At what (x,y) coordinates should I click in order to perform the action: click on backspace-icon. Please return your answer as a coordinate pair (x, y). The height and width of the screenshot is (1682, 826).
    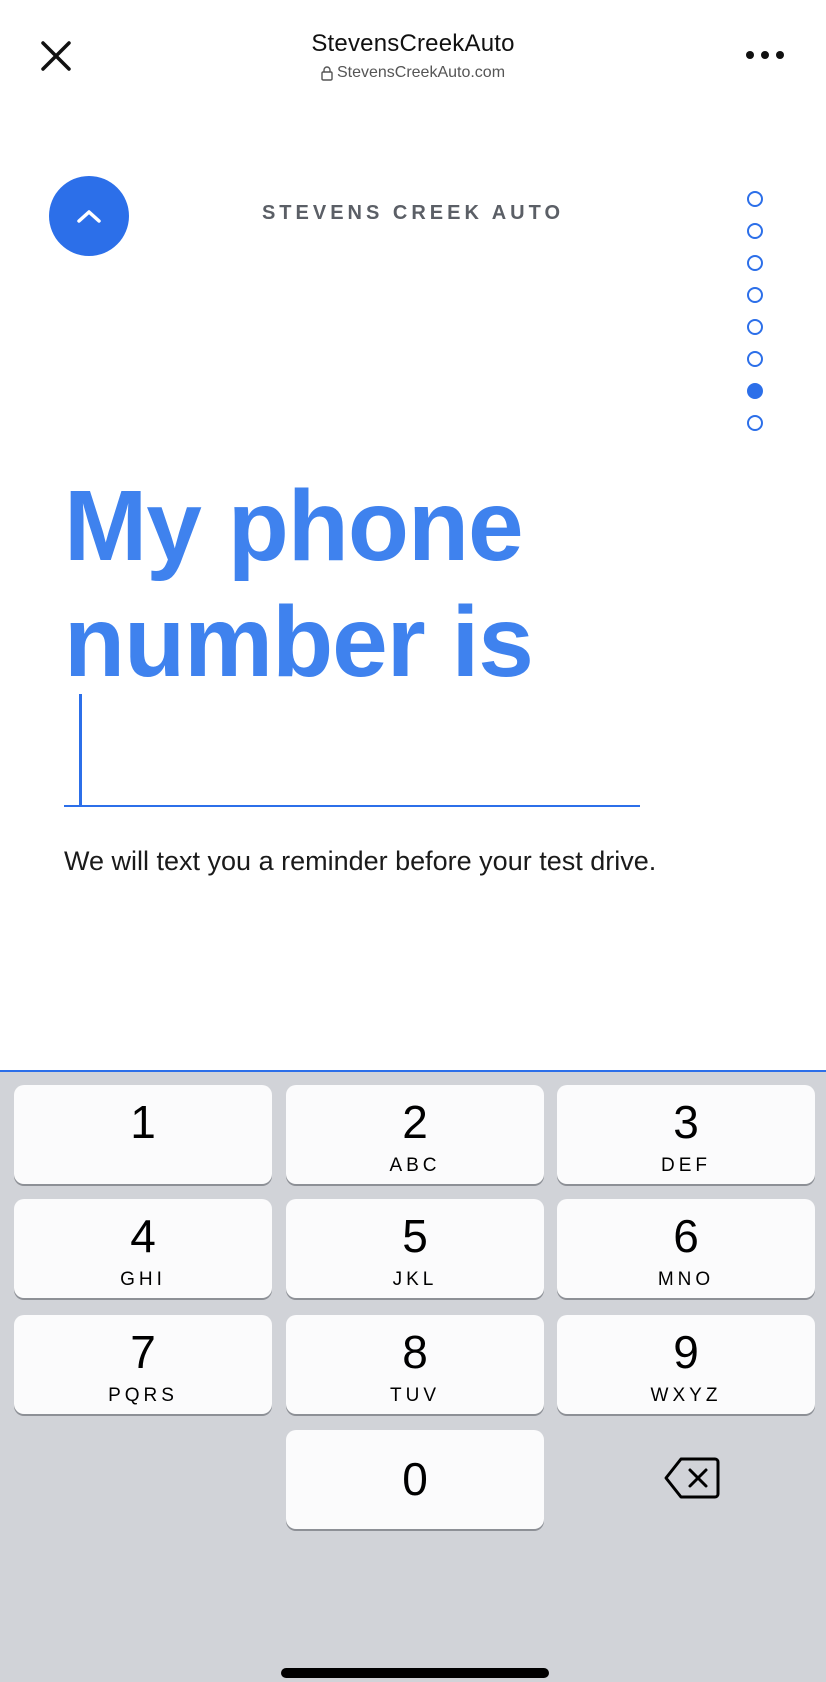
    Looking at the image, I should click on (692, 1478).